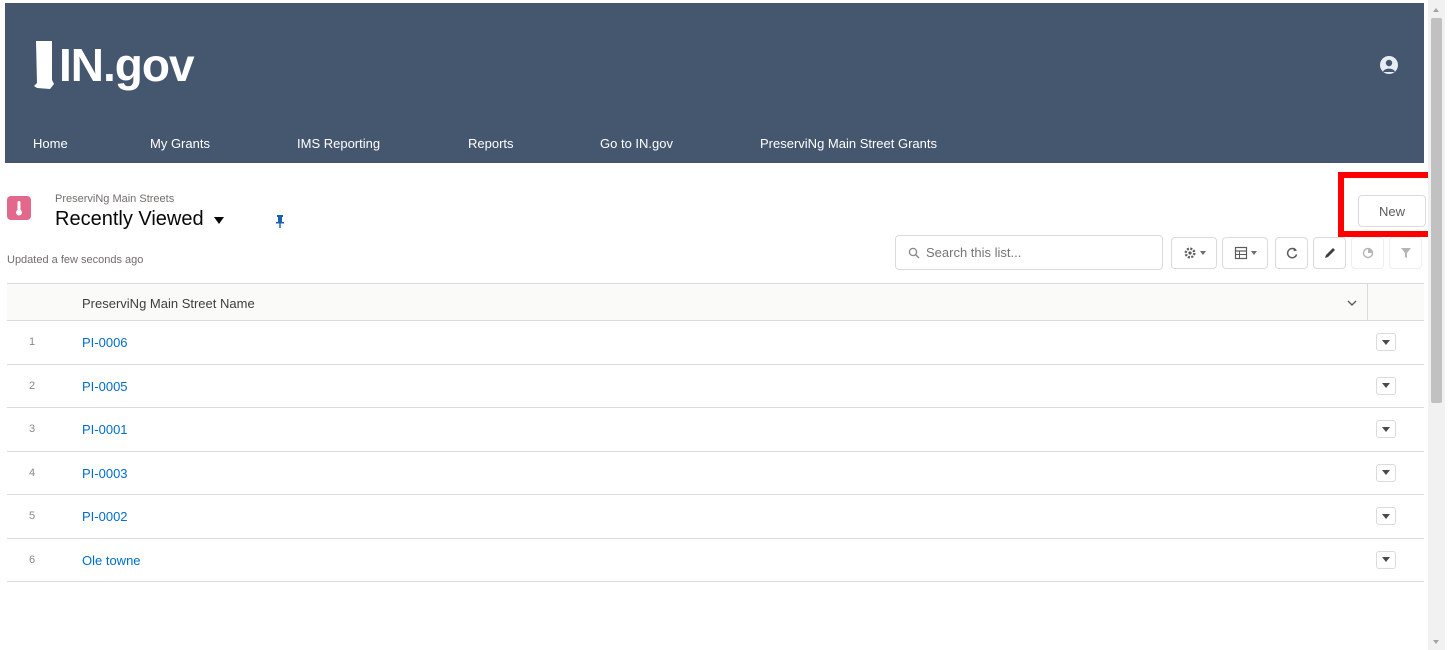 The image size is (1452, 650). I want to click on chart-icon, so click(1367, 253).